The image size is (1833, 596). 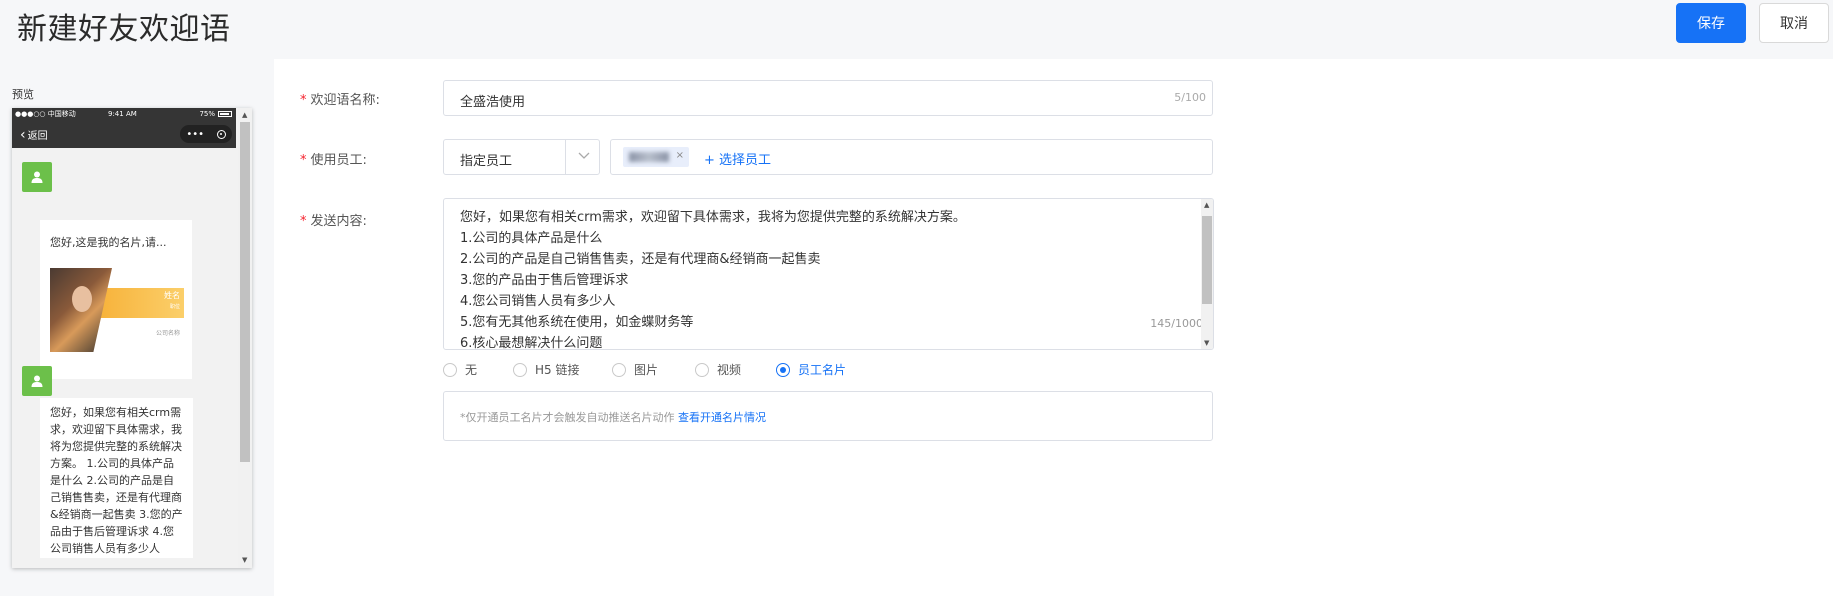 I want to click on save-button: 保存, so click(x=1711, y=23).